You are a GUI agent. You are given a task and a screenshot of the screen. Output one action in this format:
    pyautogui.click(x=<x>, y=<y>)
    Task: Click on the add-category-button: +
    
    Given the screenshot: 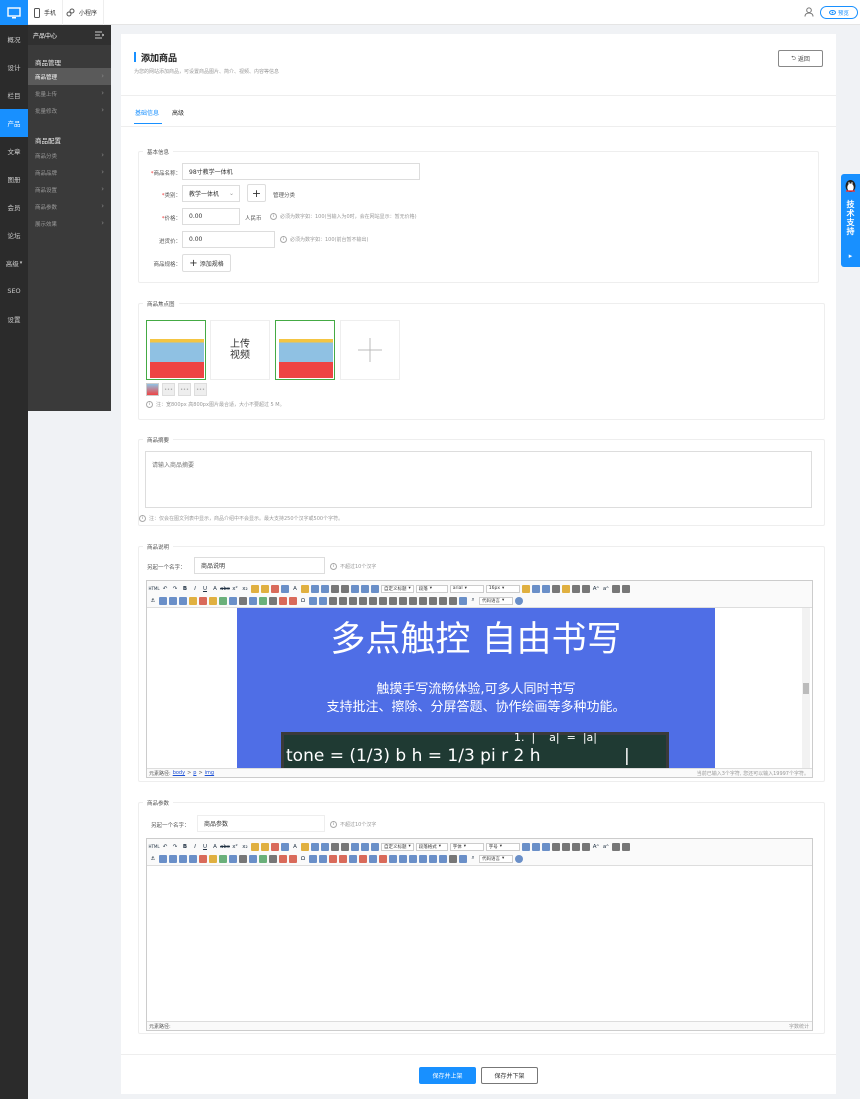 What is the action you would take?
    pyautogui.click(x=256, y=193)
    